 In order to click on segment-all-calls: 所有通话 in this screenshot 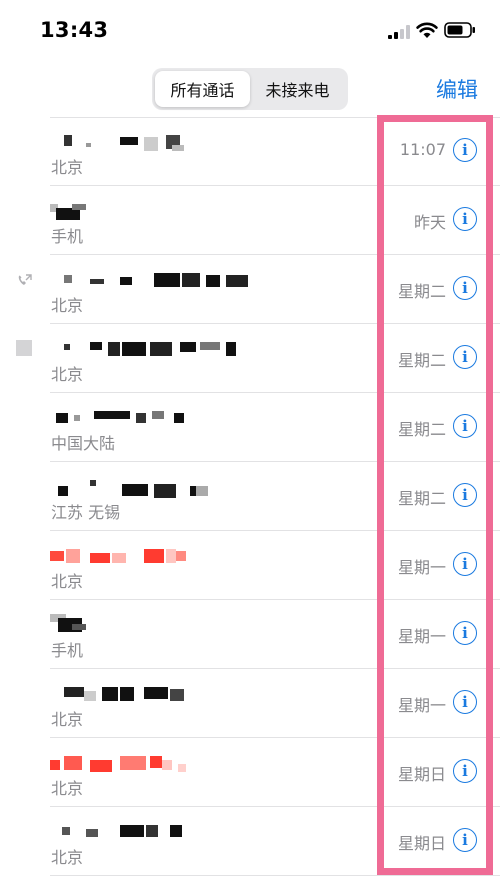, I will do `click(202, 89)`.